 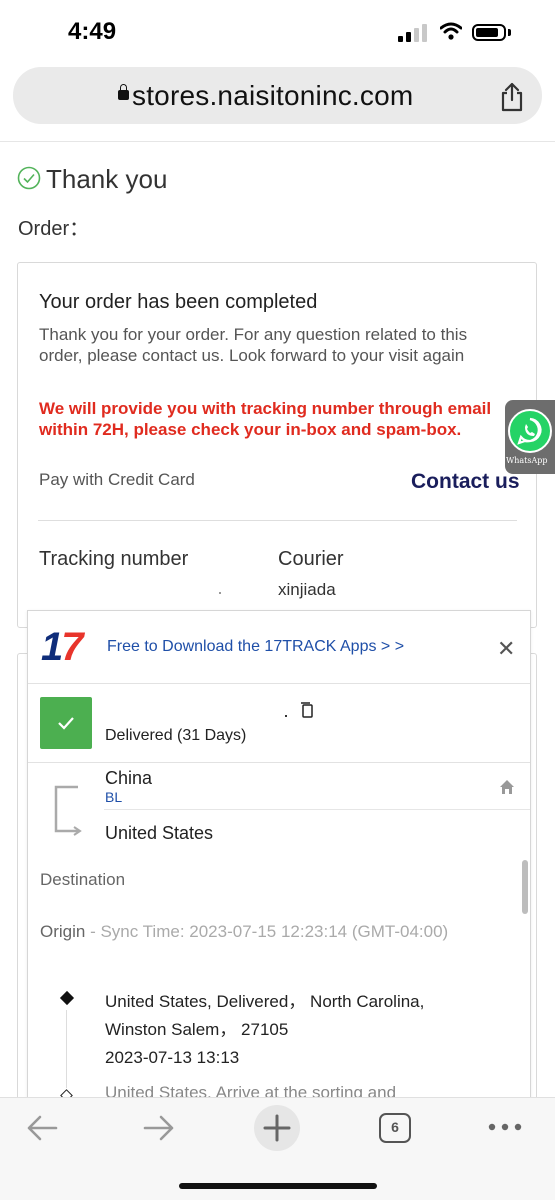 What do you see at coordinates (159, 833) in the screenshot?
I see `destination-country: United States` at bounding box center [159, 833].